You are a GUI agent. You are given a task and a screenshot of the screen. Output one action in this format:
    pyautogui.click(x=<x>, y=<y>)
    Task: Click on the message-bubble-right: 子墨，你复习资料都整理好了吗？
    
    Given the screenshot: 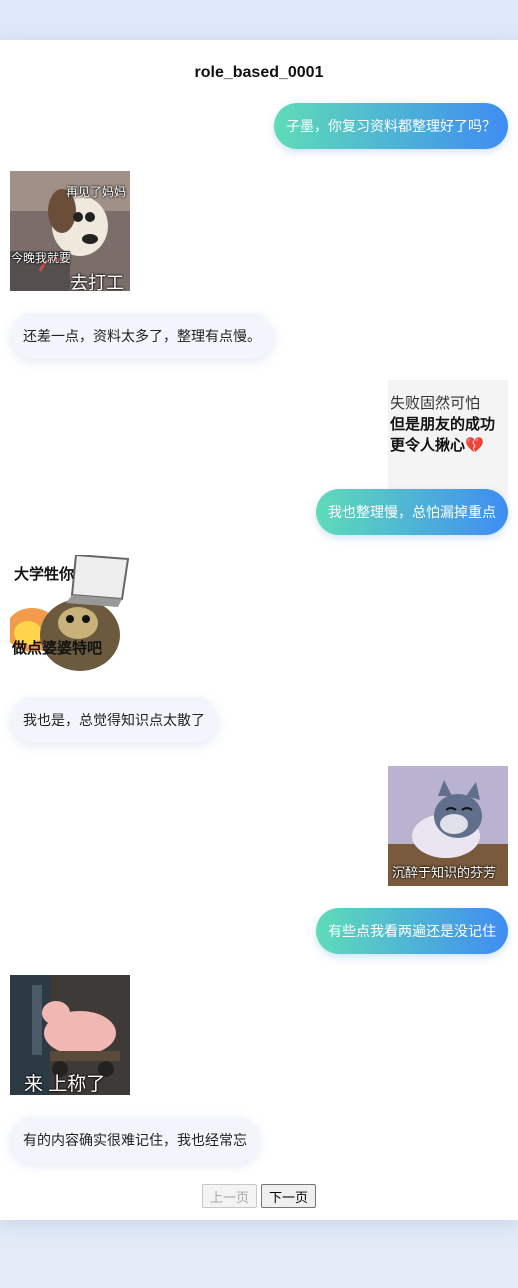 What is the action you would take?
    pyautogui.click(x=391, y=126)
    